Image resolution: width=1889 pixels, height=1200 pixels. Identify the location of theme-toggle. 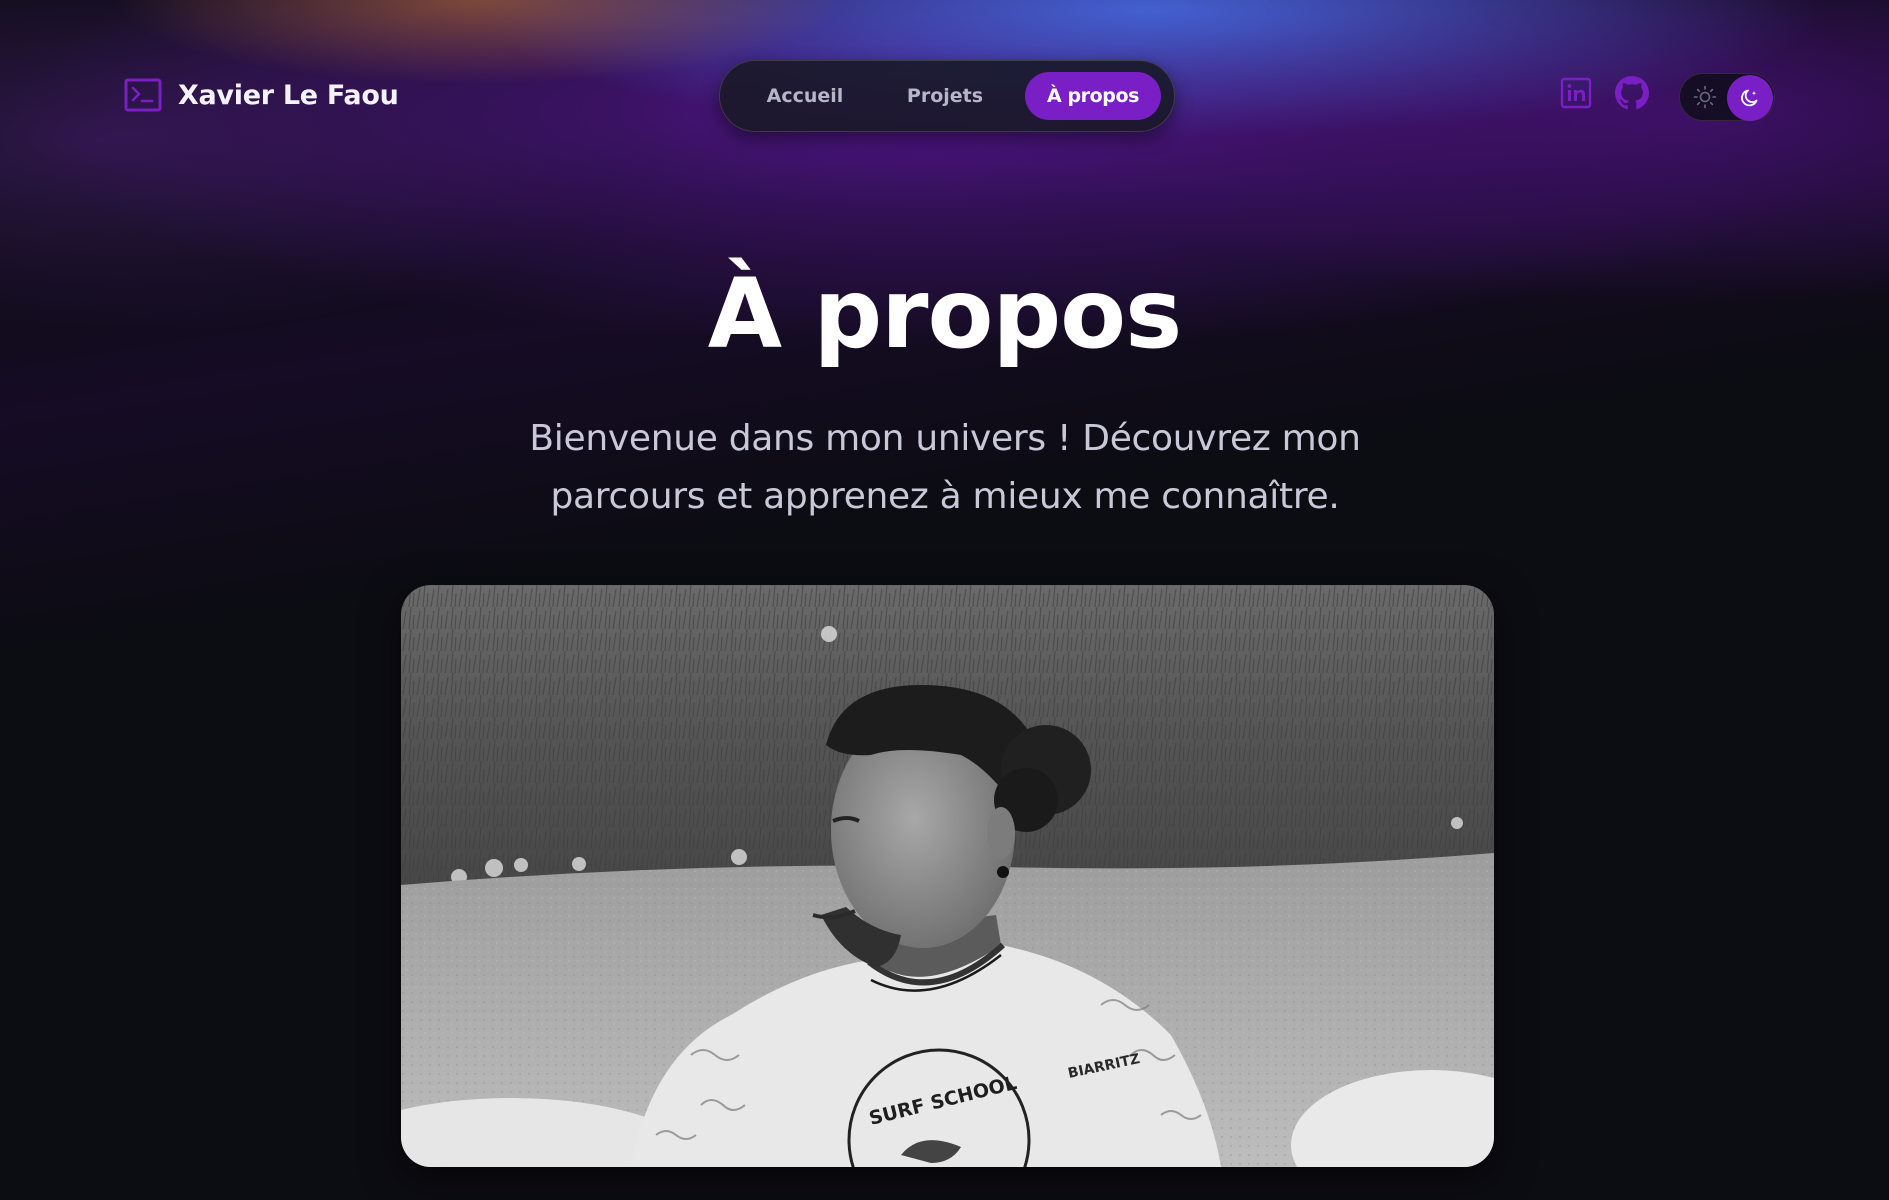
(1727, 97).